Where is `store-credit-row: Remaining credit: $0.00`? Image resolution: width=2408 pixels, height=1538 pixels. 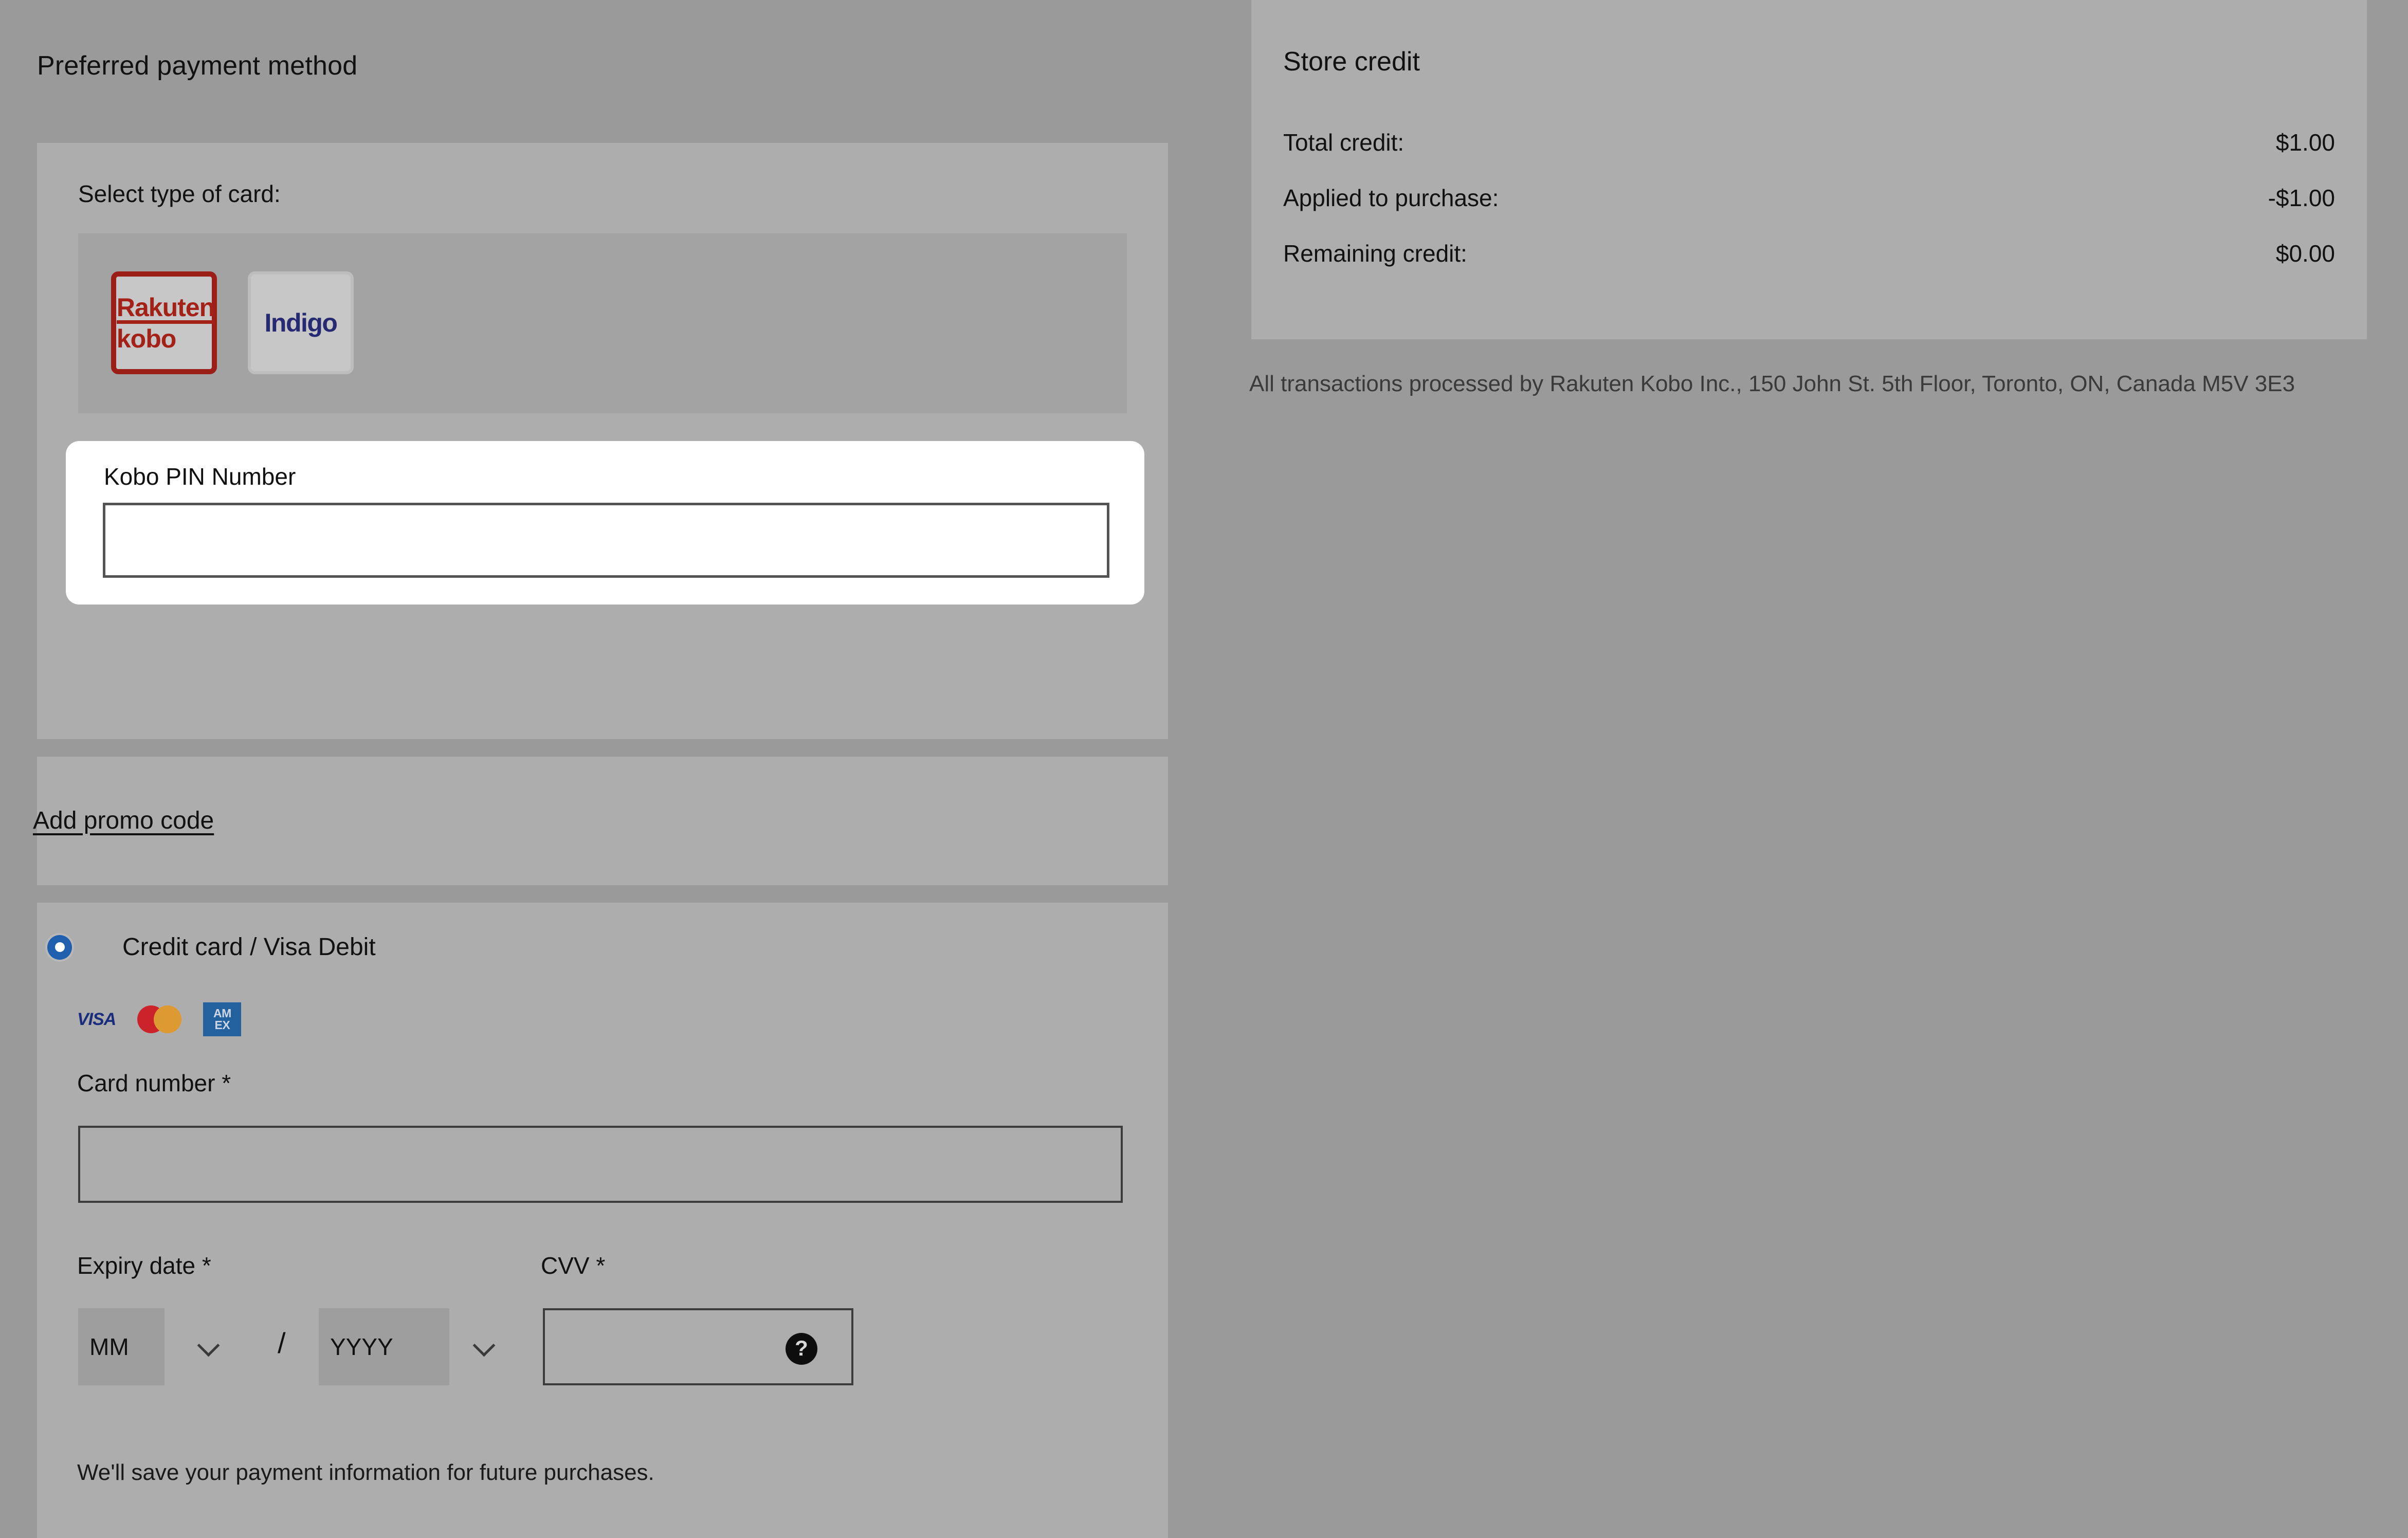 store-credit-row: Remaining credit: $0.00 is located at coordinates (1809, 253).